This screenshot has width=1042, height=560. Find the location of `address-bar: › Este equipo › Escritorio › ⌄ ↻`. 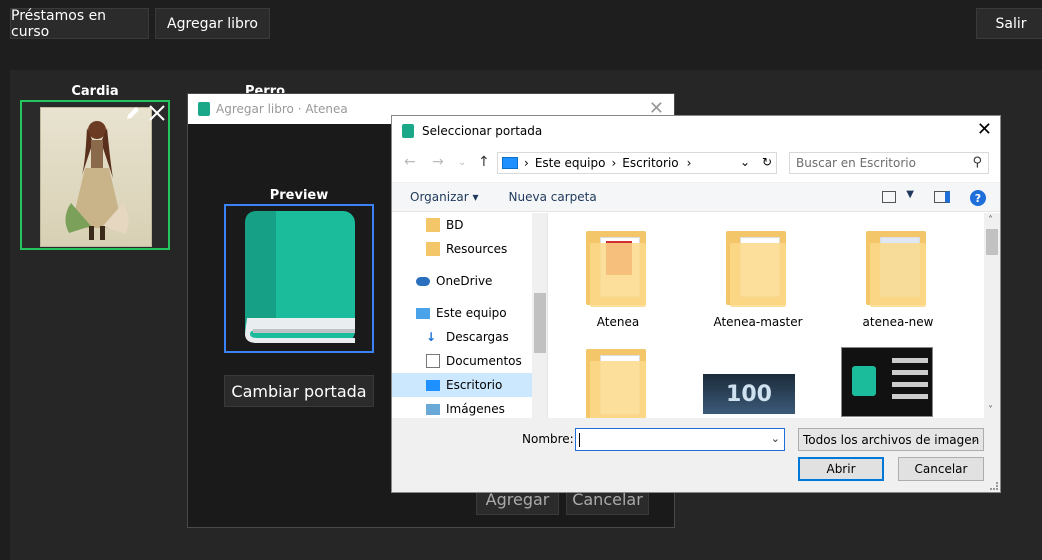

address-bar: › Este equipo › Escritorio › ⌄ ↻ is located at coordinates (637, 163).